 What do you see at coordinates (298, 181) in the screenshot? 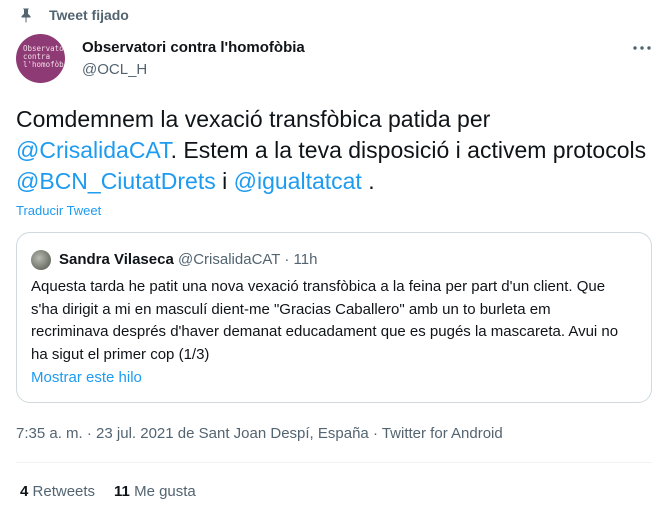
I see `mention-link: @igualtatcat` at bounding box center [298, 181].